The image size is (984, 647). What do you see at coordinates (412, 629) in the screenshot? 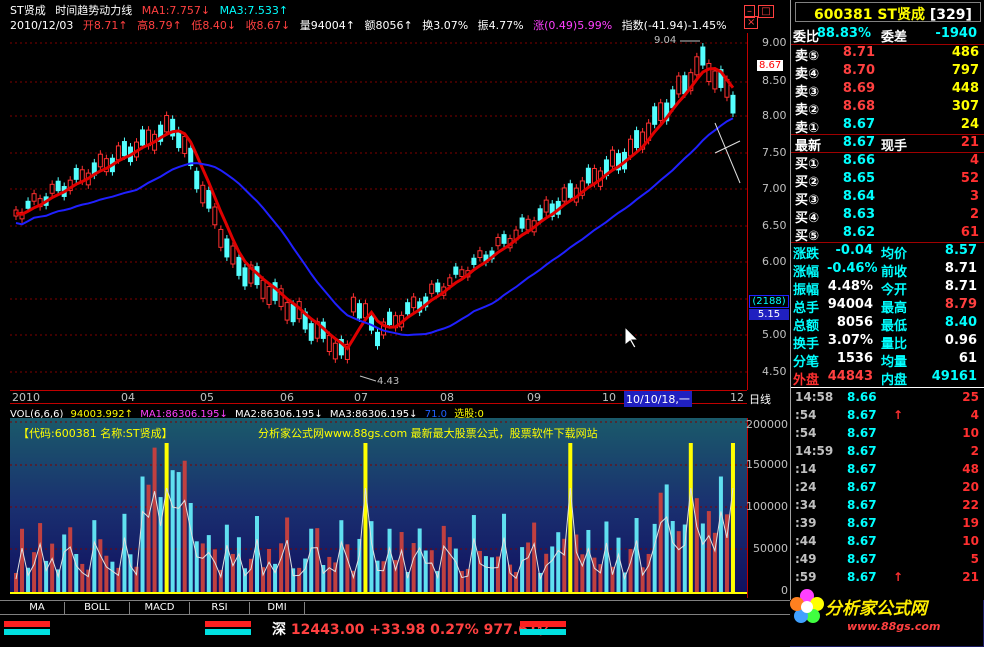
I see `market-index: 深 12443.00 +33.98 0.27% 977.61亿` at bounding box center [412, 629].